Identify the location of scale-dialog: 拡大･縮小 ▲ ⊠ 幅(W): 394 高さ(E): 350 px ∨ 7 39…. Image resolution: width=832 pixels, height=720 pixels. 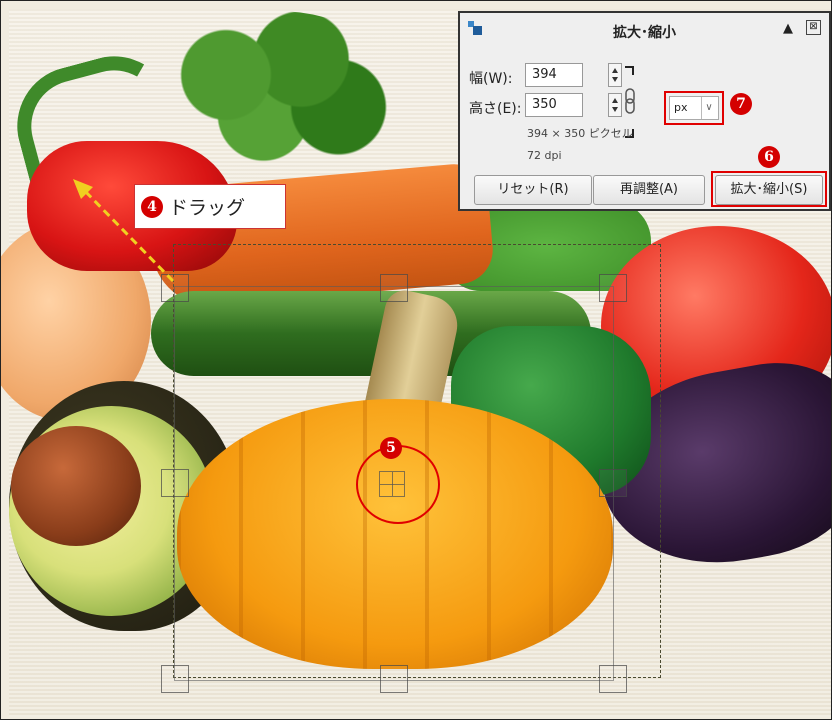
(644, 111).